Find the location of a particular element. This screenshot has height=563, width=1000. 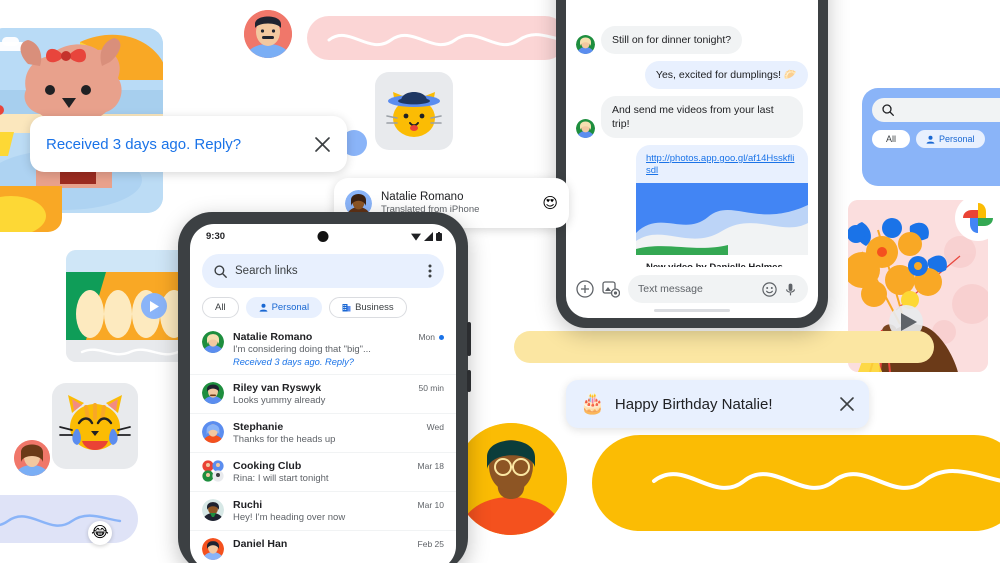

cat-laughing-sticker is located at coordinates (95, 426).